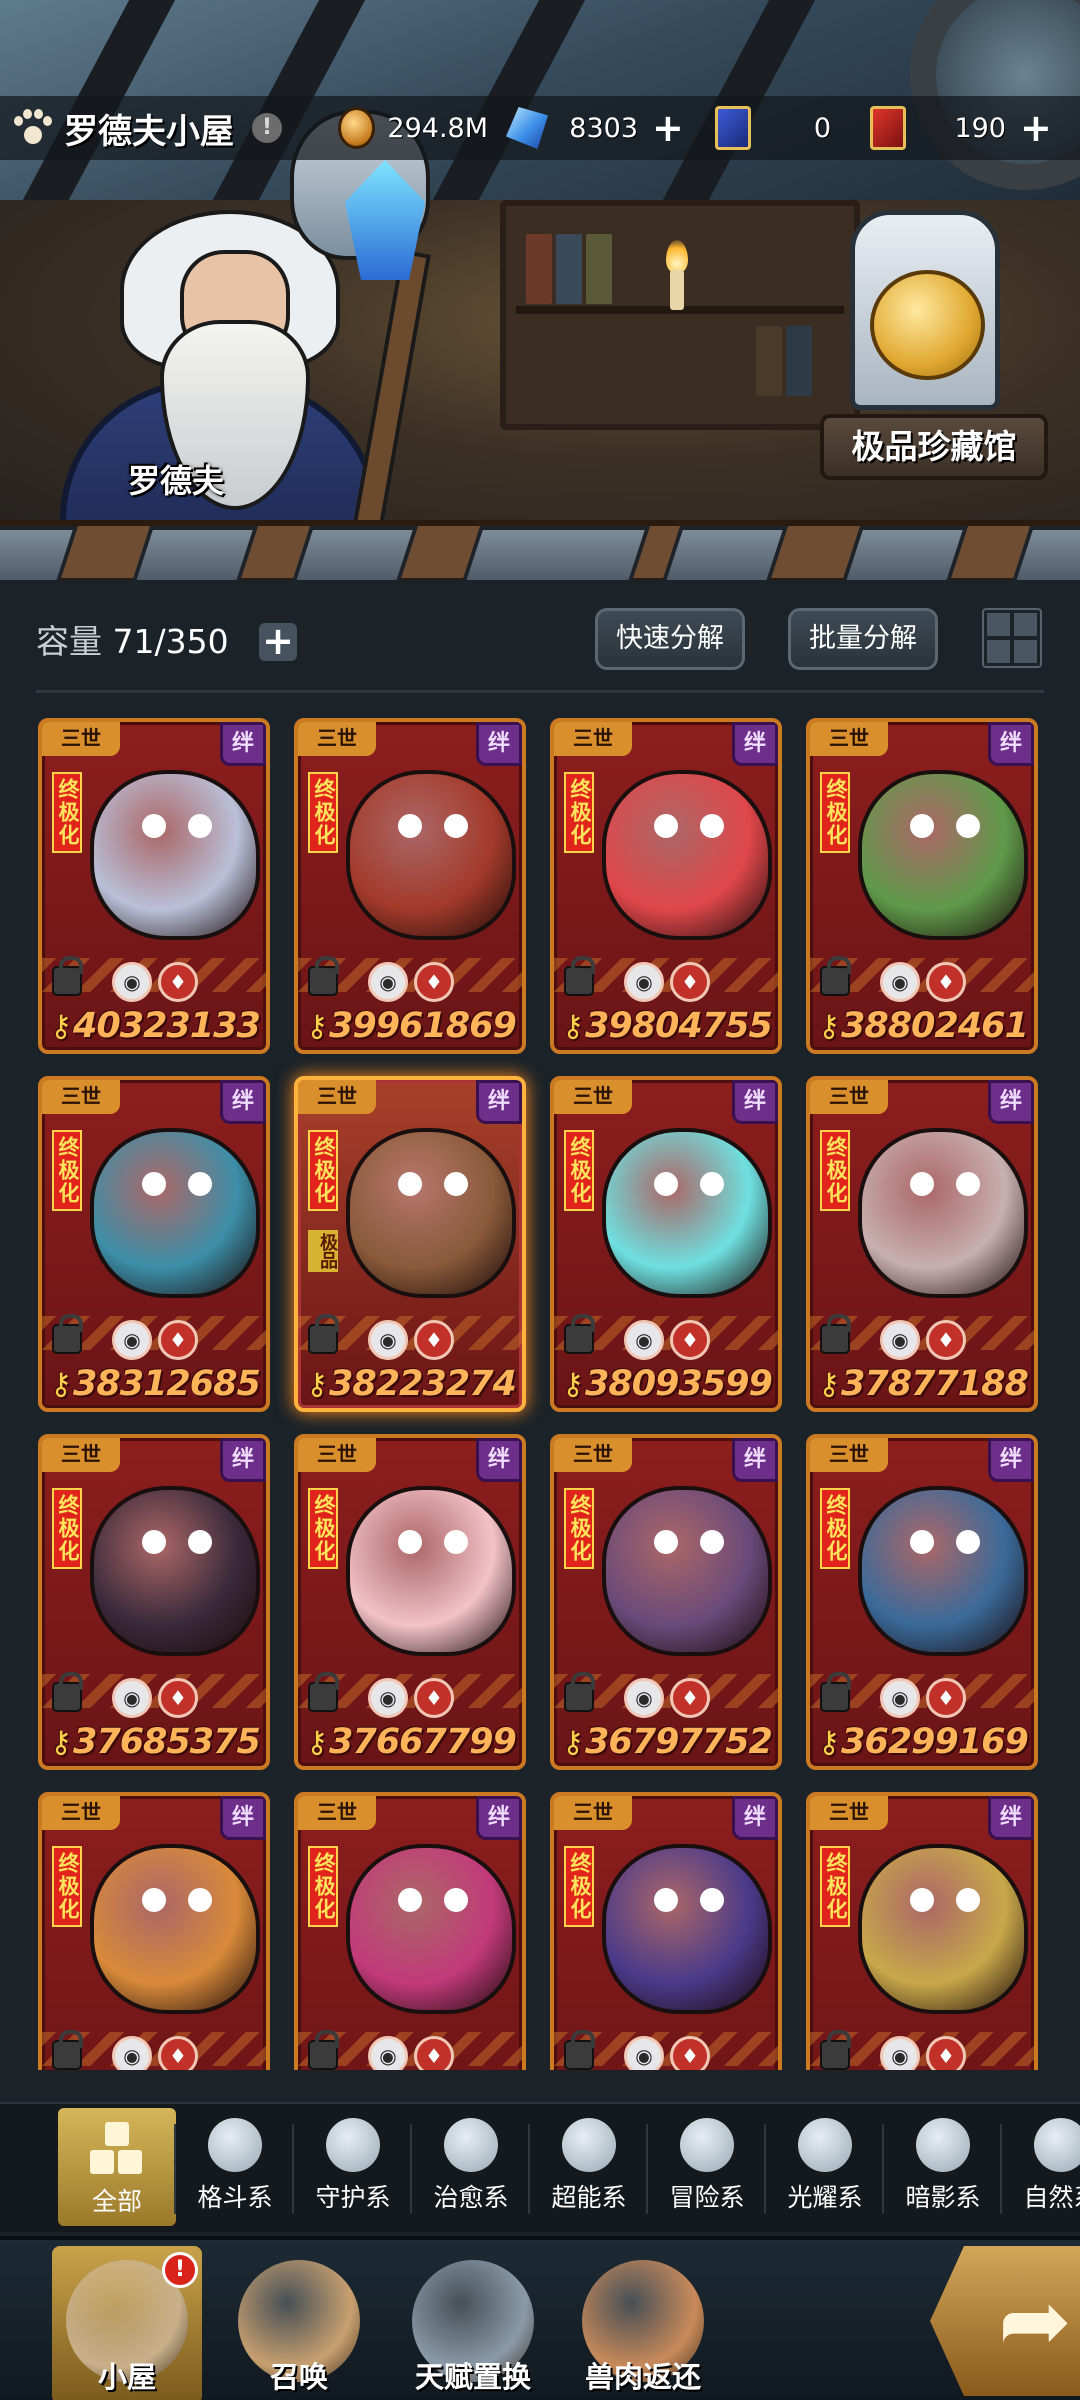 This screenshot has height=2400, width=1080. I want to click on nav-label: 召唤, so click(298, 2377).